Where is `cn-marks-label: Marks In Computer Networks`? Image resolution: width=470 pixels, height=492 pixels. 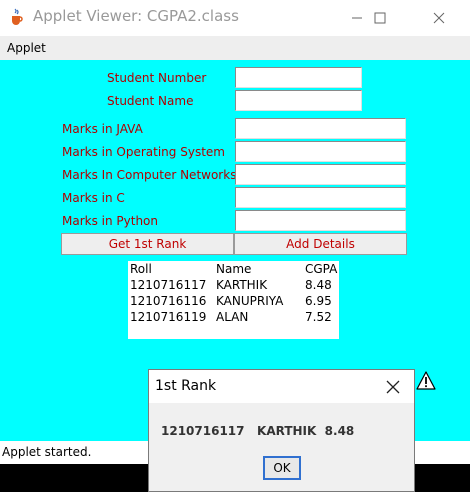 cn-marks-label: Marks In Computer Networks is located at coordinates (149, 175).